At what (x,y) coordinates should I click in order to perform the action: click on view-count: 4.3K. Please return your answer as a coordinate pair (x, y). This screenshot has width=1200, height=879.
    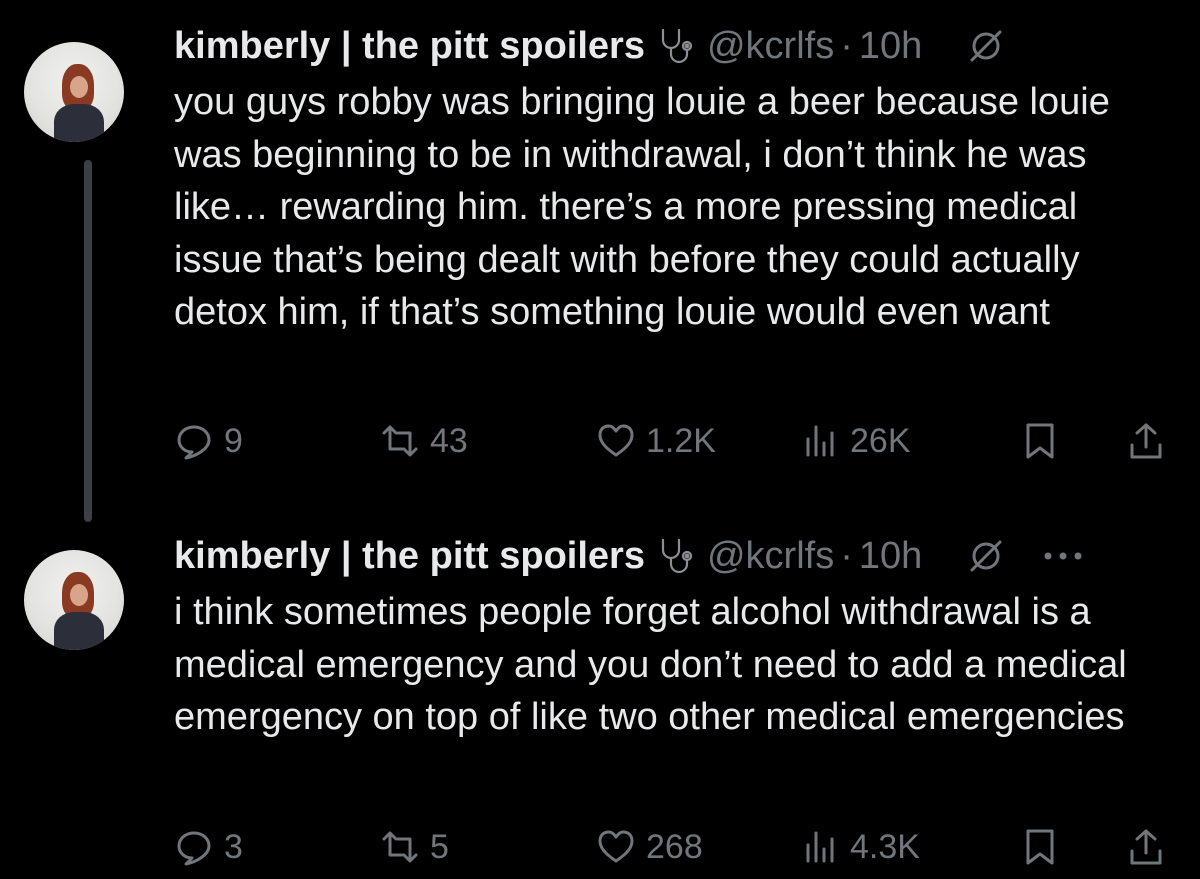
    Looking at the image, I should click on (885, 846).